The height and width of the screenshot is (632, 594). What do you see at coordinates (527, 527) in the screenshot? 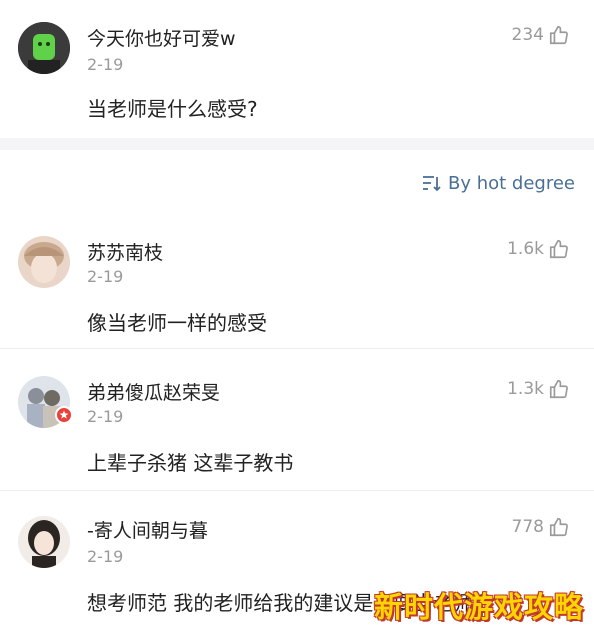
I see `like-count: 778` at bounding box center [527, 527].